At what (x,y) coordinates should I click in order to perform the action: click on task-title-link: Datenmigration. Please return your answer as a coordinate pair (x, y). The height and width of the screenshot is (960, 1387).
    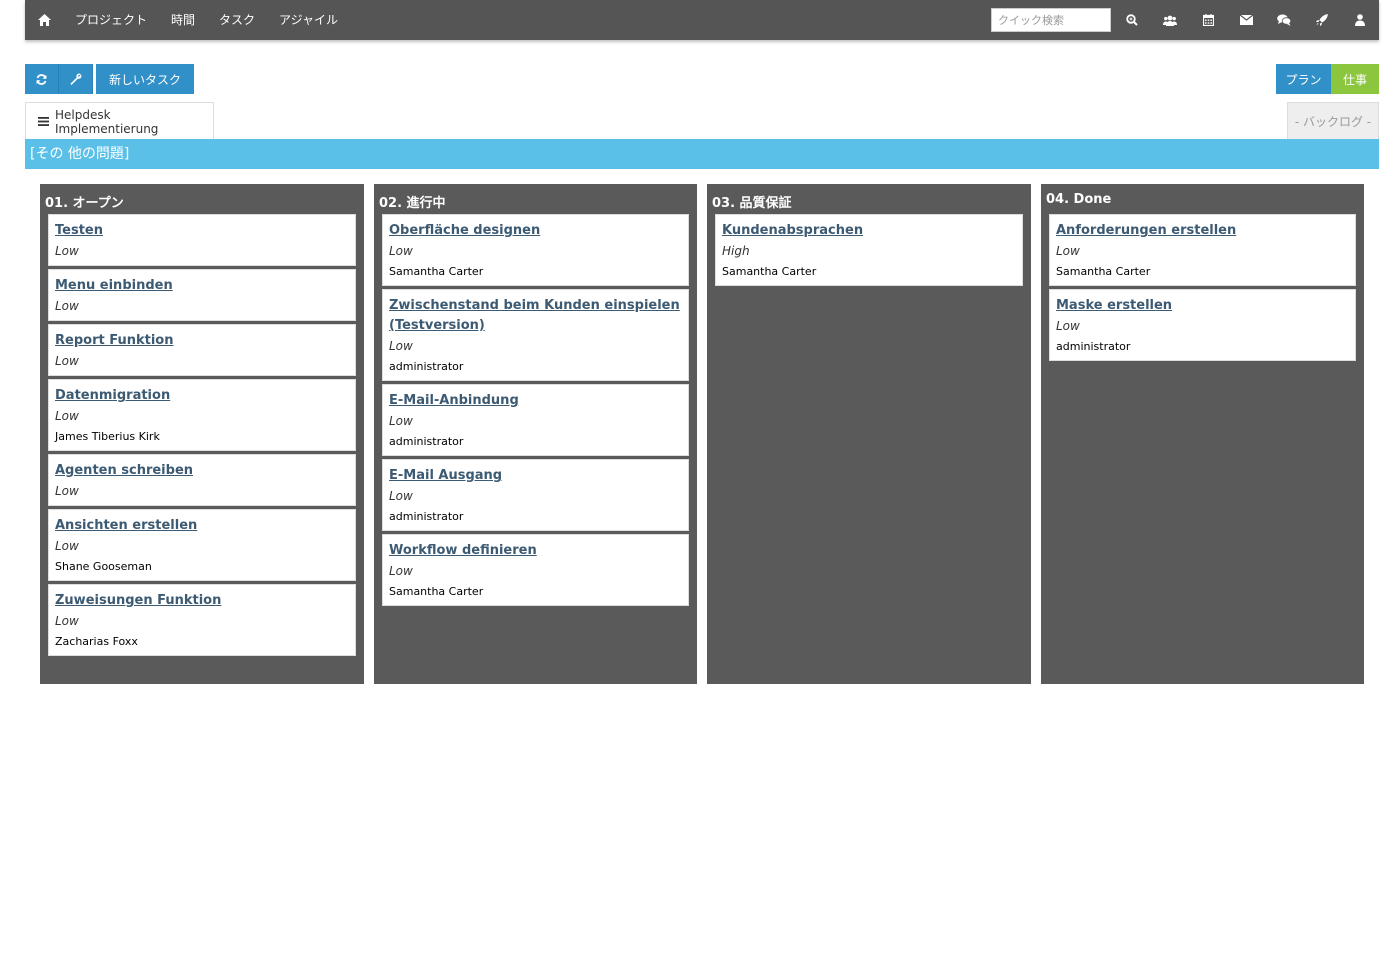
    Looking at the image, I should click on (202, 396).